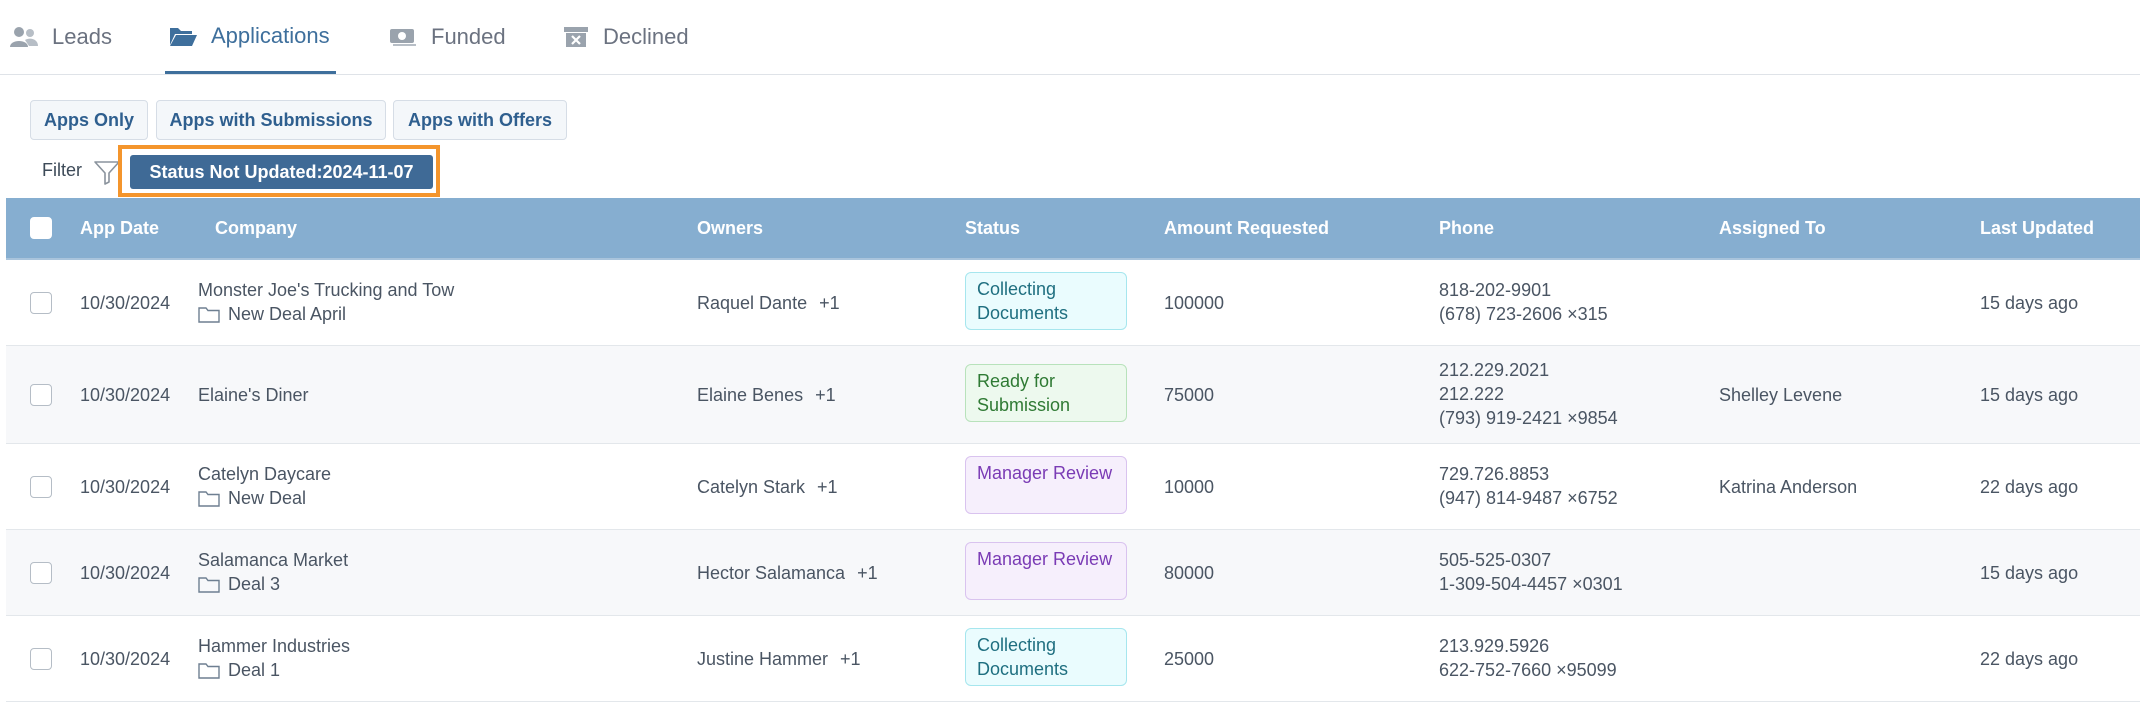 The width and height of the screenshot is (2140, 708). What do you see at coordinates (1528, 498) in the screenshot?
I see `phone-number: (947) 814-9487 ×6752` at bounding box center [1528, 498].